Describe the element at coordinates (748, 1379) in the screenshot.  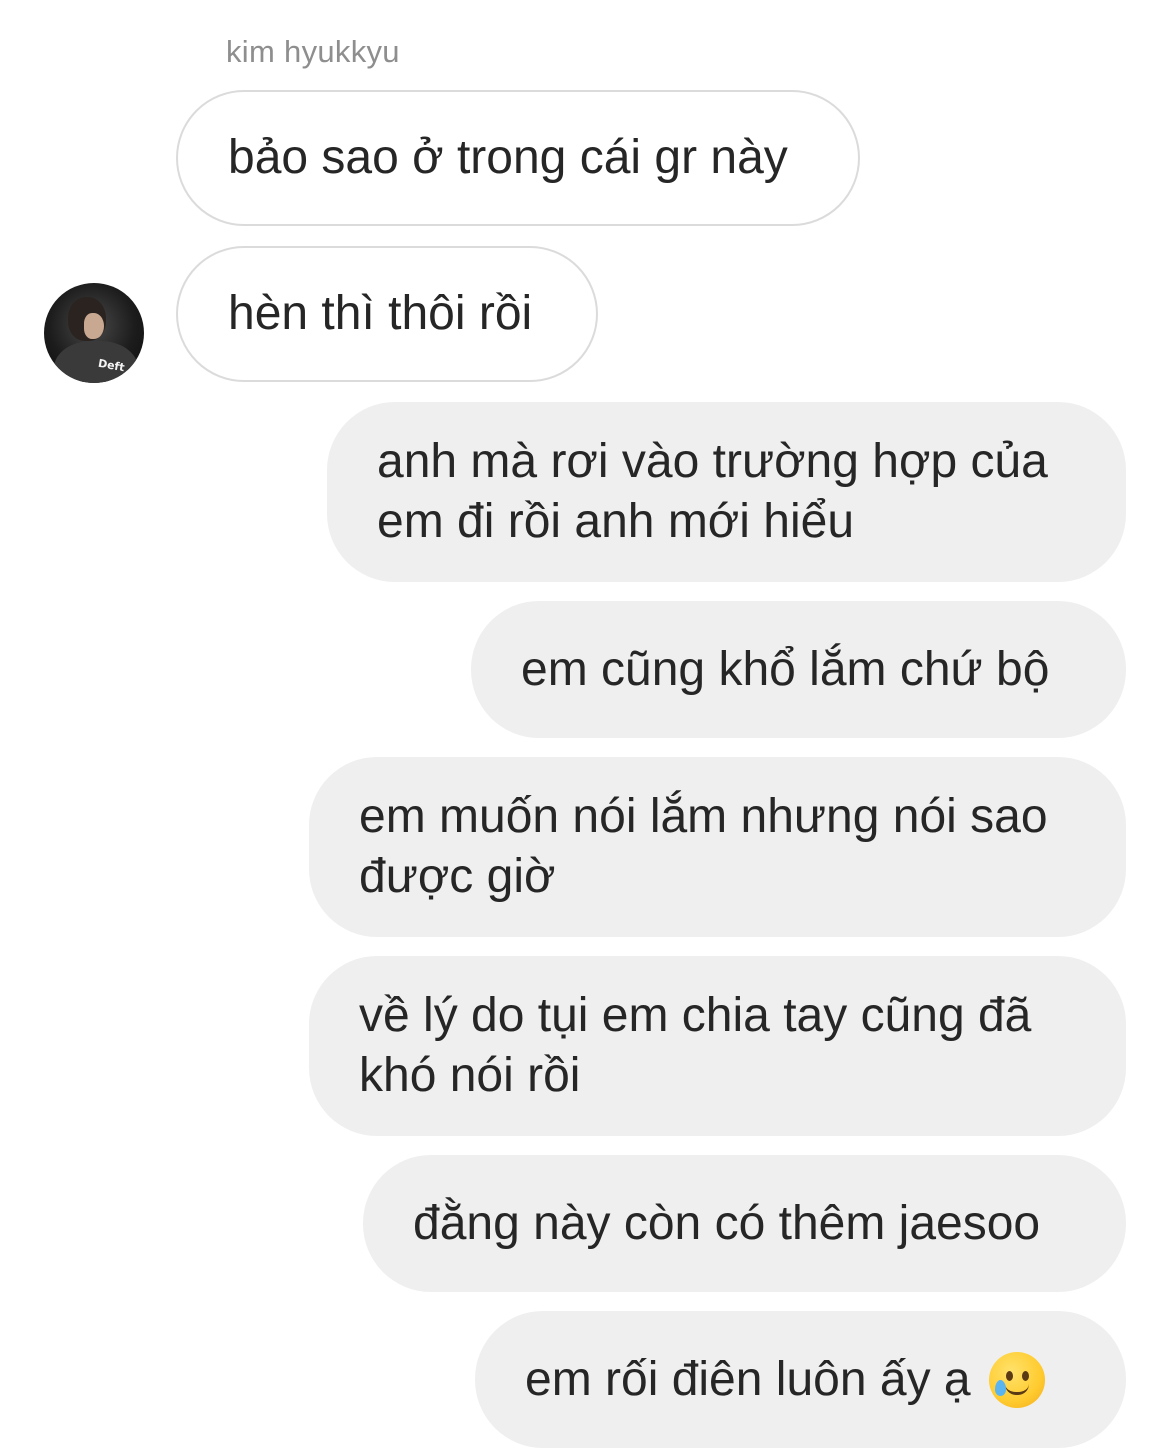
I see `message-text: em rối điên luôn ấy ạ` at that location.